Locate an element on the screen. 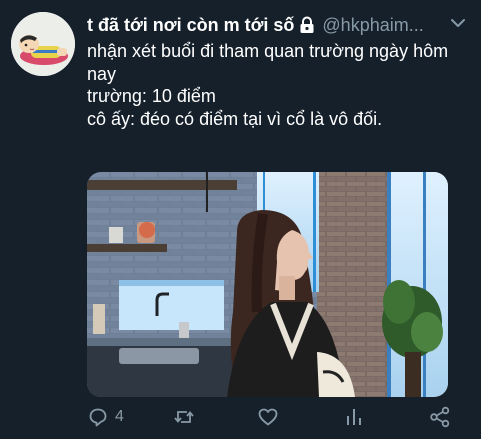  retweet-button is located at coordinates (184, 417).